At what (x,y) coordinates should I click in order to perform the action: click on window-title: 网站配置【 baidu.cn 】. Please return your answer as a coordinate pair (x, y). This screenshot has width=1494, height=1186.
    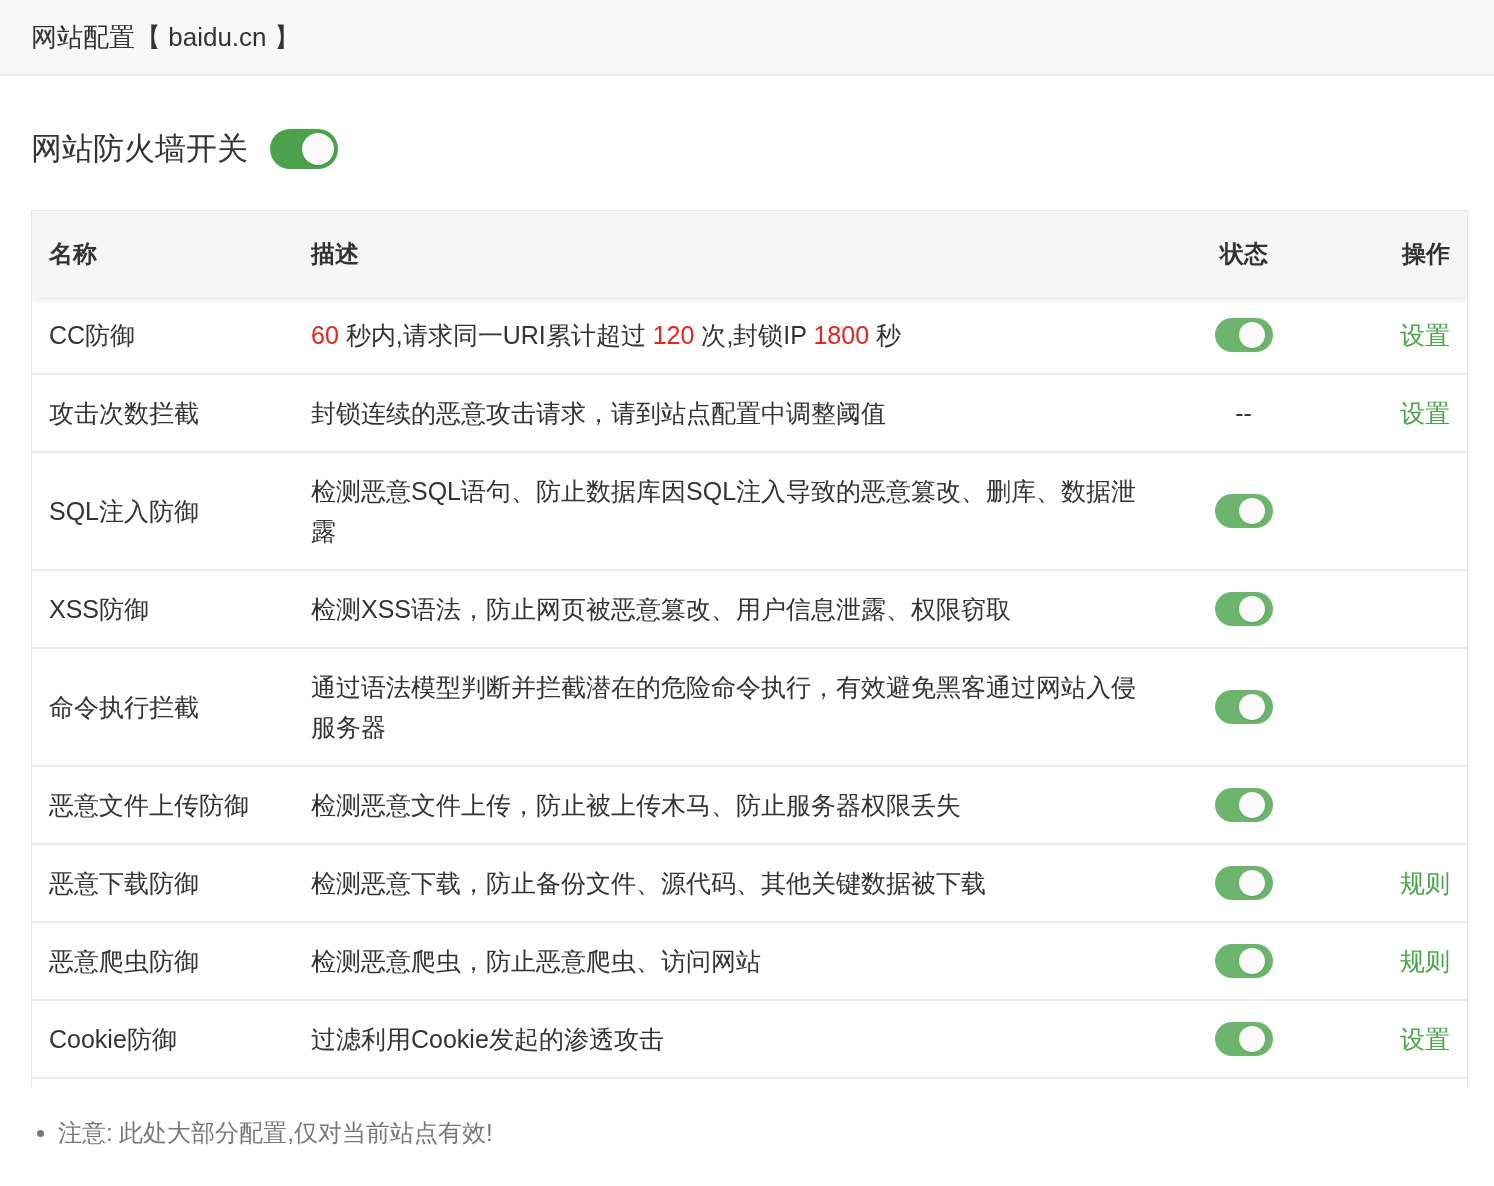
    Looking at the image, I should click on (165, 37).